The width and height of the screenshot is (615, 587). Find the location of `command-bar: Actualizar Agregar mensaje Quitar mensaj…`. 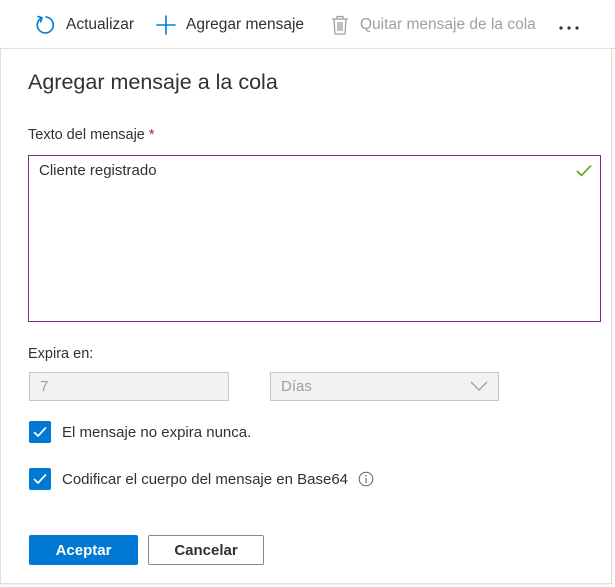

command-bar: Actualizar Agregar mensaje Quitar mensaj… is located at coordinates (307, 24).